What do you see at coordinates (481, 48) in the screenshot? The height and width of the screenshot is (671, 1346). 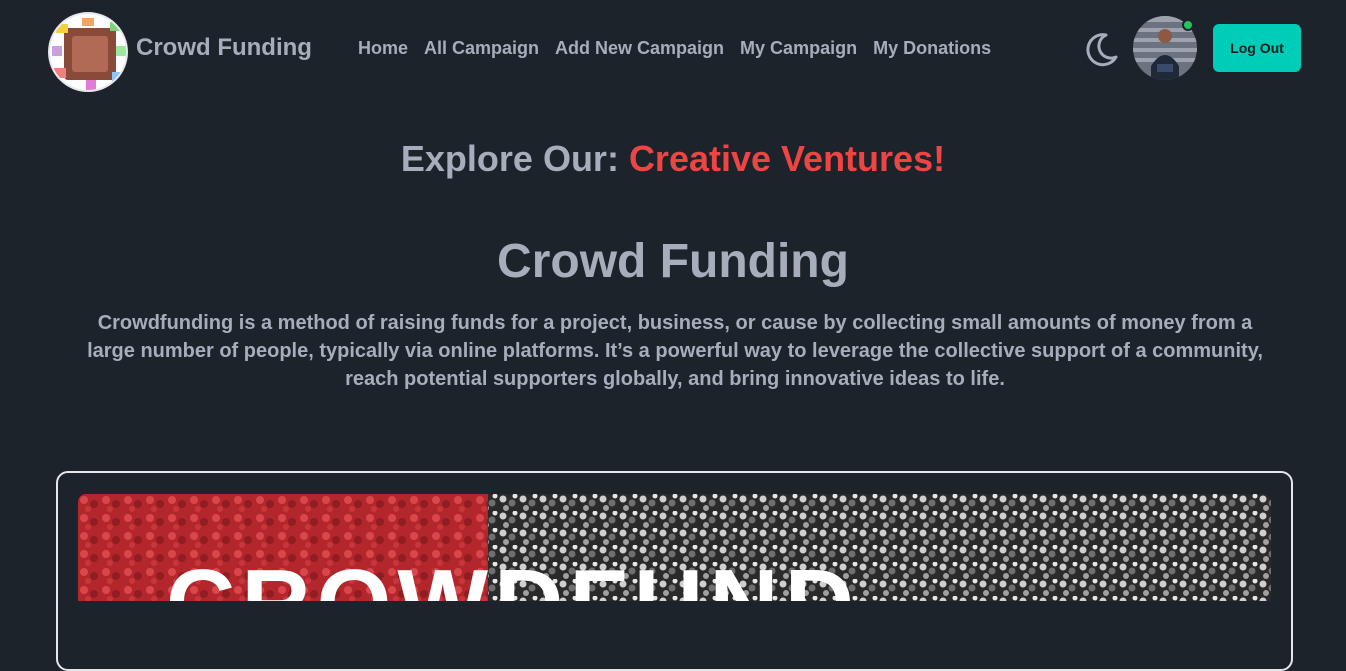 I see `nav-link-all-campaign: All Campaign` at bounding box center [481, 48].